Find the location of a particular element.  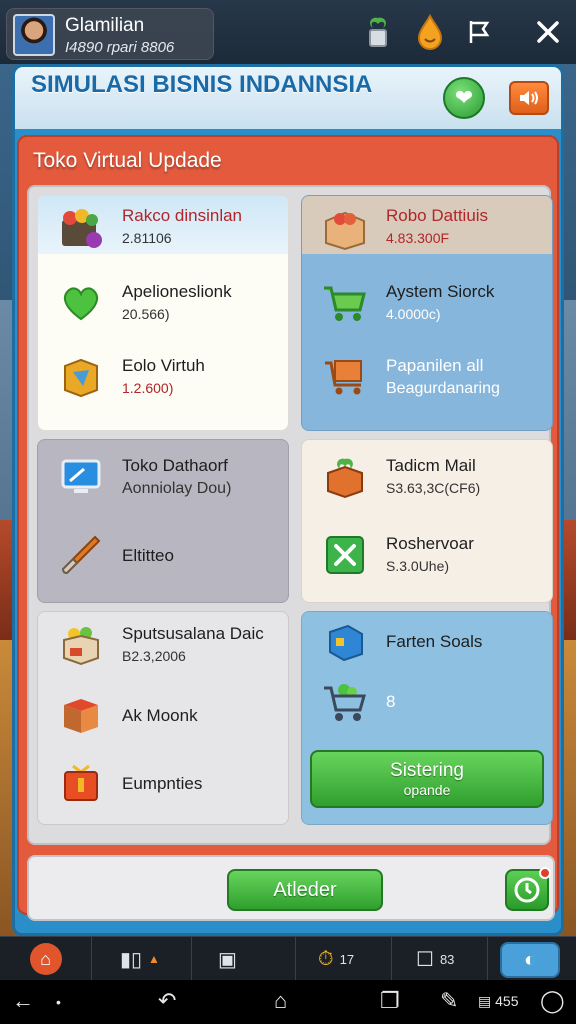

game-bottom-bar: ⌂ ▮▯ ▲ ▣ ⏱ 17 ☐ 83 is located at coordinates (288, 958).